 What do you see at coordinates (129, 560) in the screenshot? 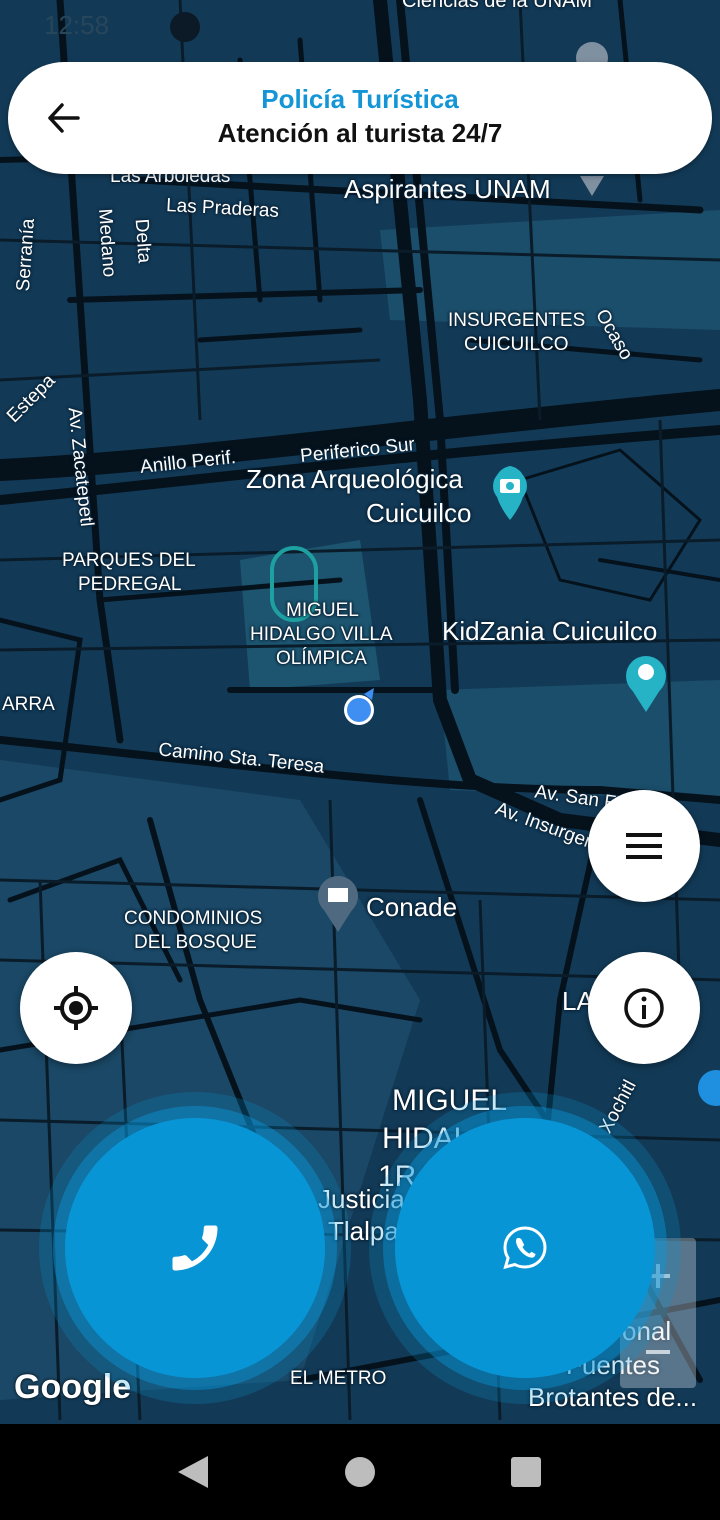
I see `map-label: PARQUES DEL` at bounding box center [129, 560].